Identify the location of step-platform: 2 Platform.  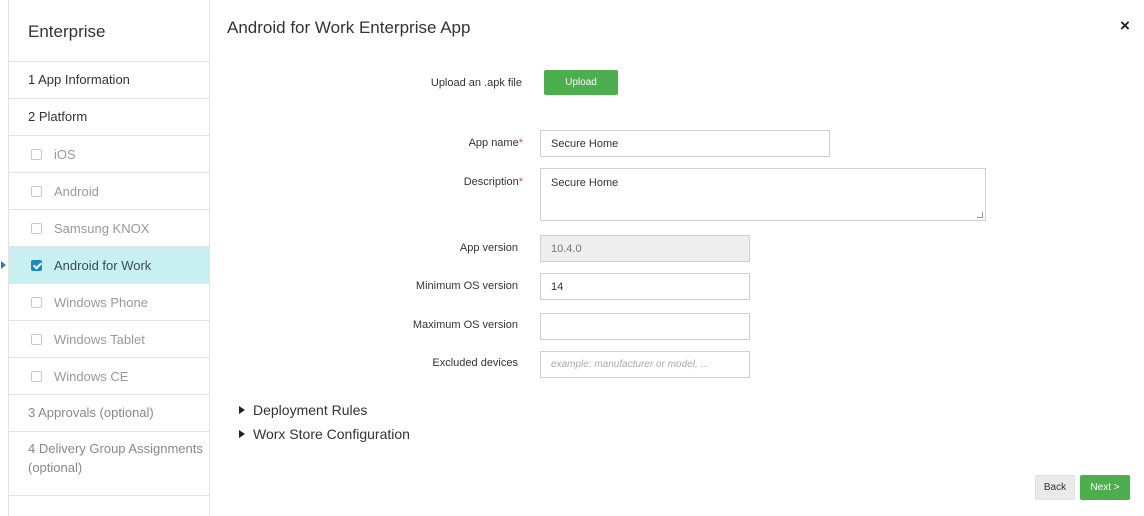
(109, 117).